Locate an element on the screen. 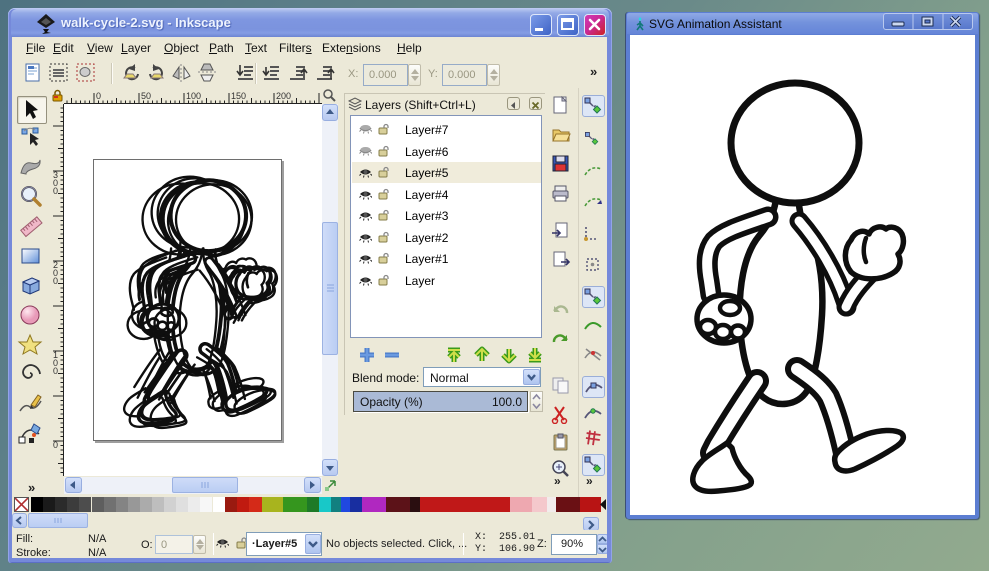 Image resolution: width=989 pixels, height=571 pixels. svg-text: 50 is located at coordinates (146, 96).